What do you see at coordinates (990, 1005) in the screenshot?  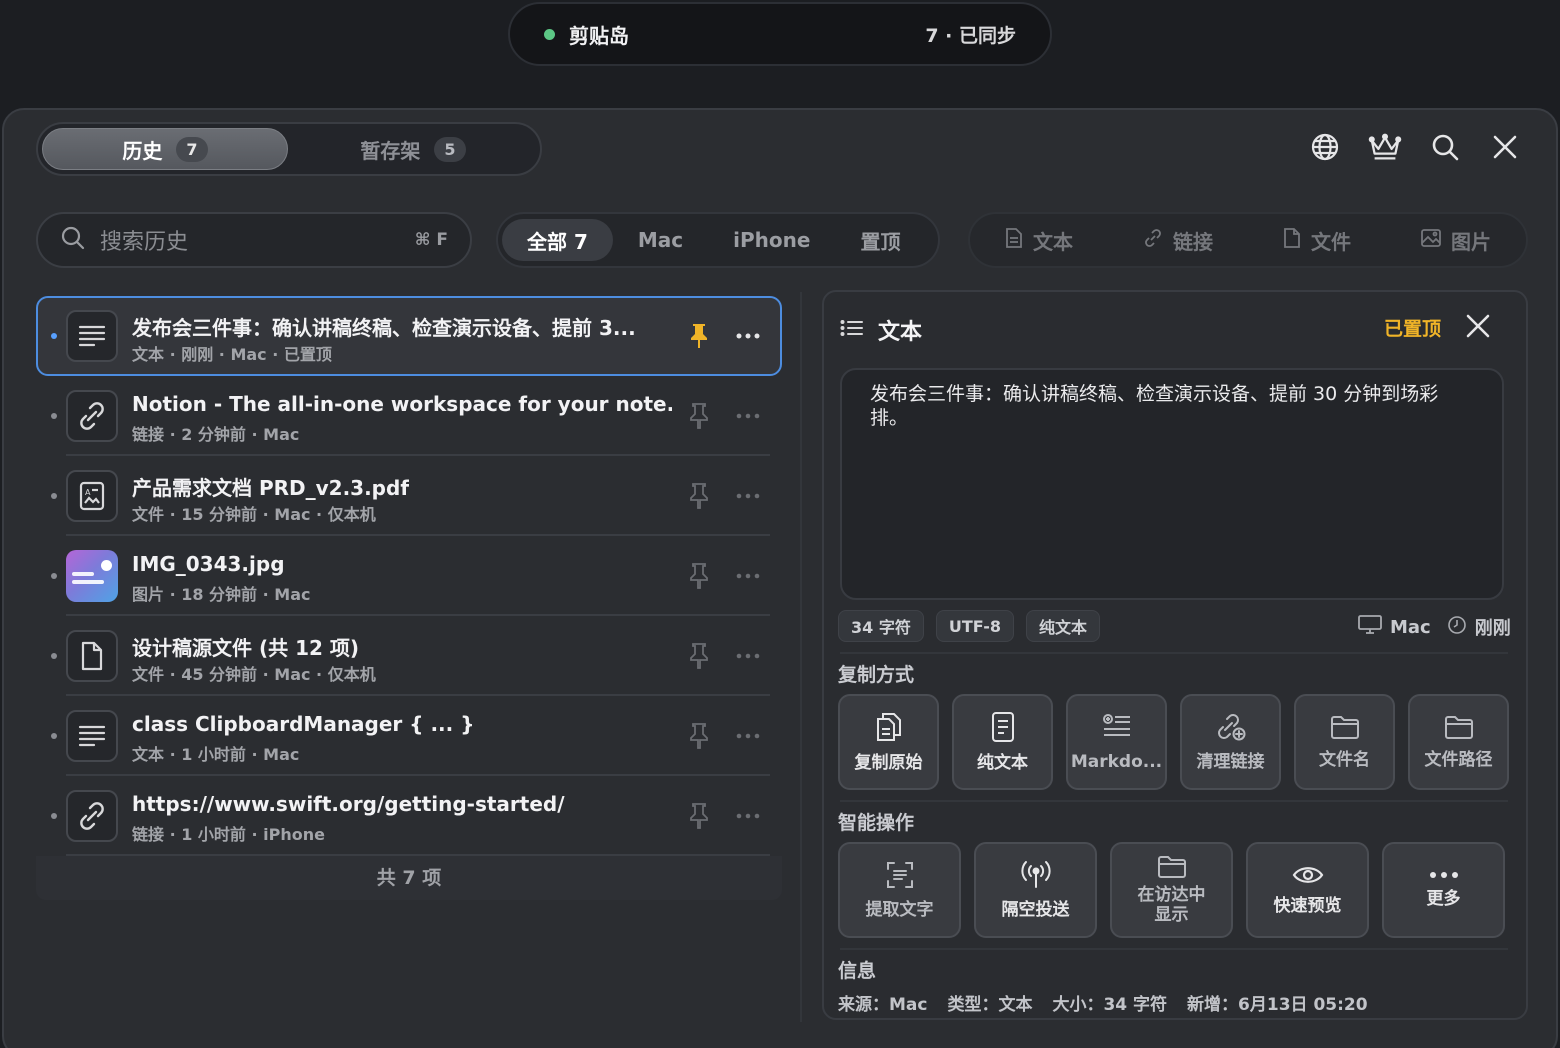 I see `info-type: 类型：文本` at bounding box center [990, 1005].